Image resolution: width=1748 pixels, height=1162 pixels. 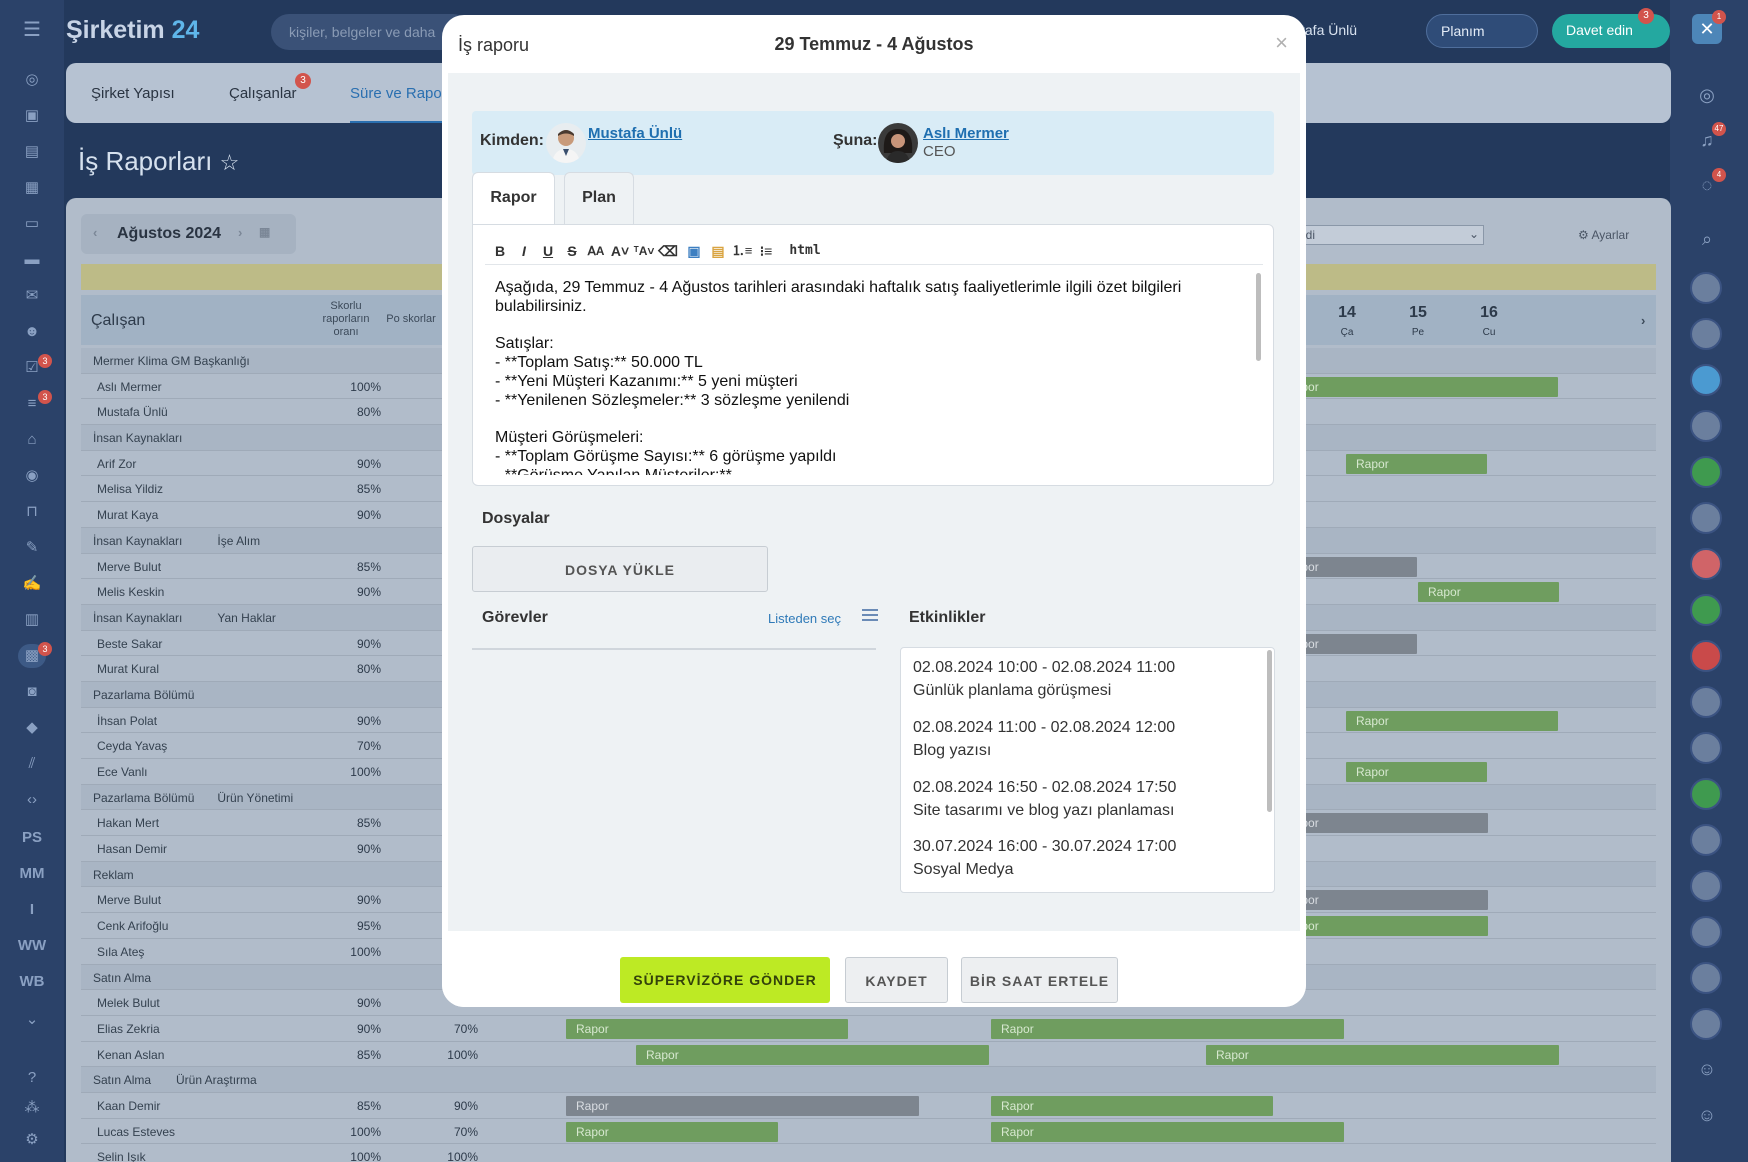 I want to click on events-scrollbar, so click(x=1269, y=731).